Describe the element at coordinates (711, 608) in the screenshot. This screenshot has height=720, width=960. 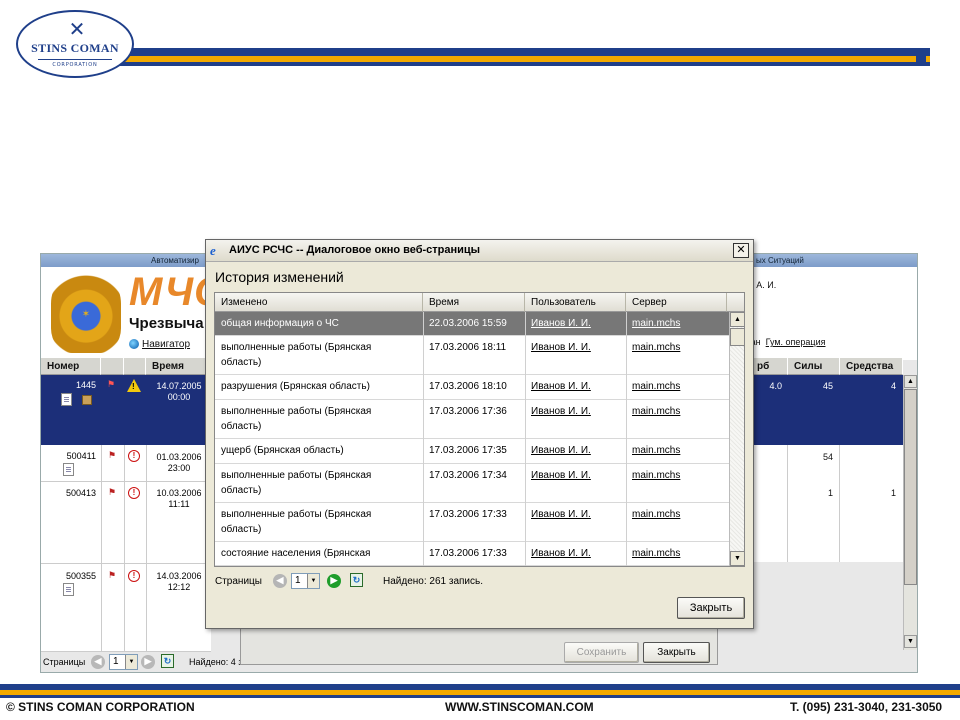
I see `close-button: Закрыть` at that location.